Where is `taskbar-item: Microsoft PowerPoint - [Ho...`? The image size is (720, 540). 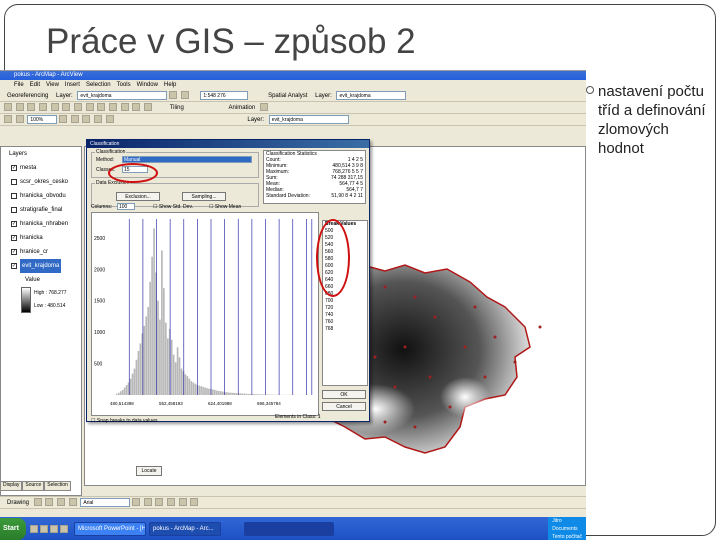 taskbar-item: Microsoft PowerPoint - [Ho... is located at coordinates (110, 529).